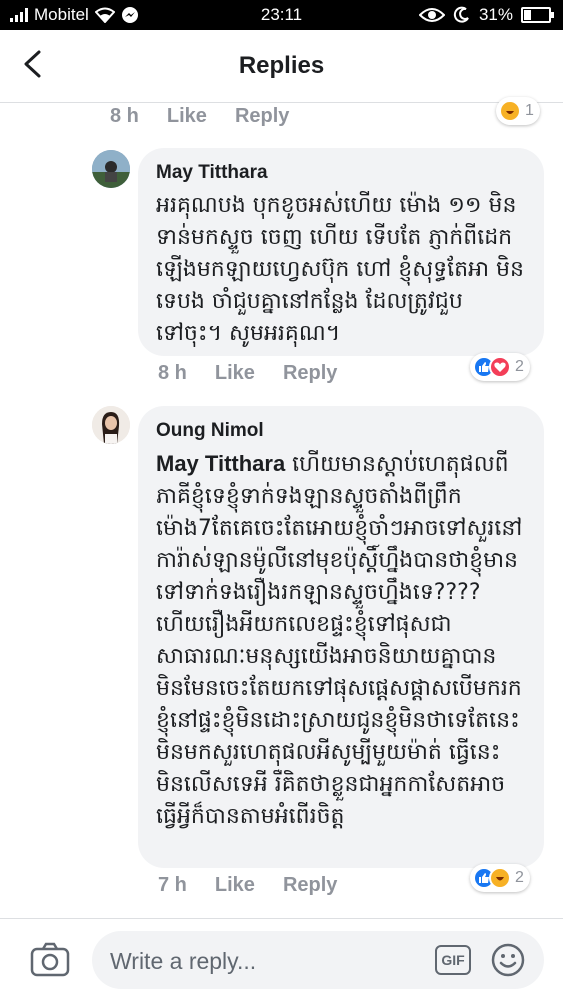  I want to click on reply-field: GIF, so click(318, 960).